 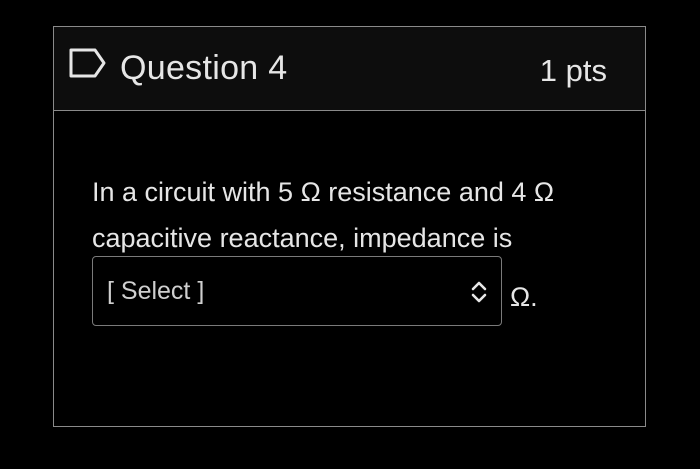 What do you see at coordinates (302, 238) in the screenshot?
I see `question-text-line-2: capacitive reactance, impedance is` at bounding box center [302, 238].